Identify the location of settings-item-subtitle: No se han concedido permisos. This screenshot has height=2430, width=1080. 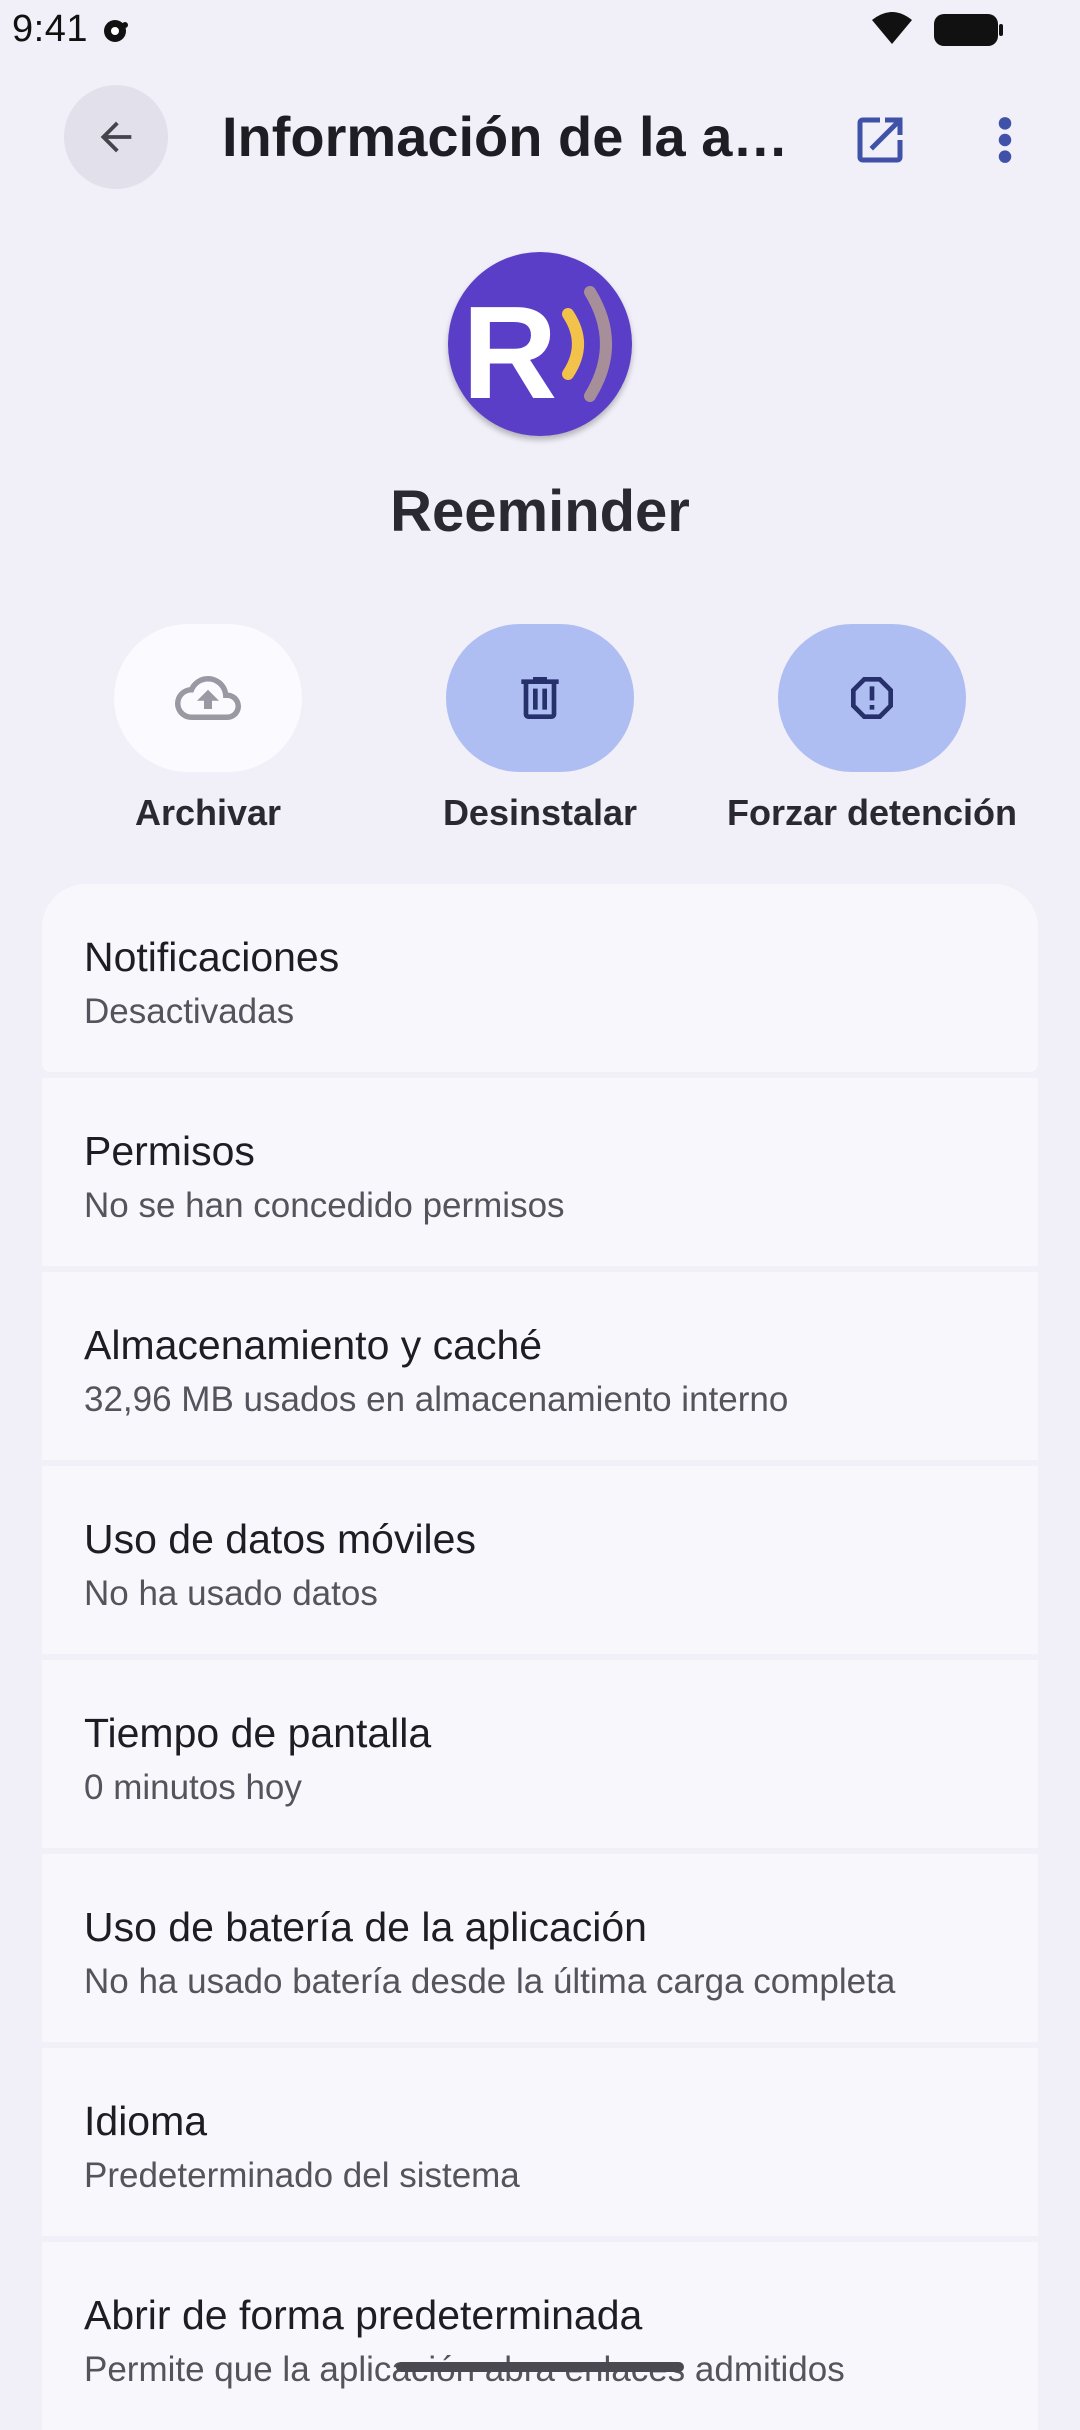
(324, 1205).